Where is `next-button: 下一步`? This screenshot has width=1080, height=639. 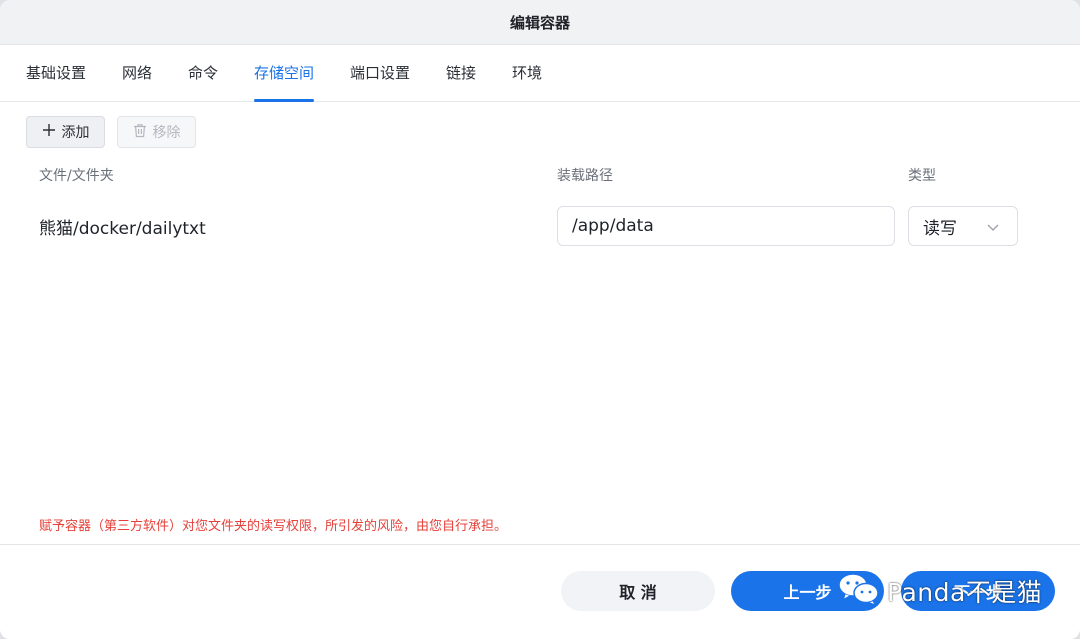 next-button: 下一步 is located at coordinates (978, 591).